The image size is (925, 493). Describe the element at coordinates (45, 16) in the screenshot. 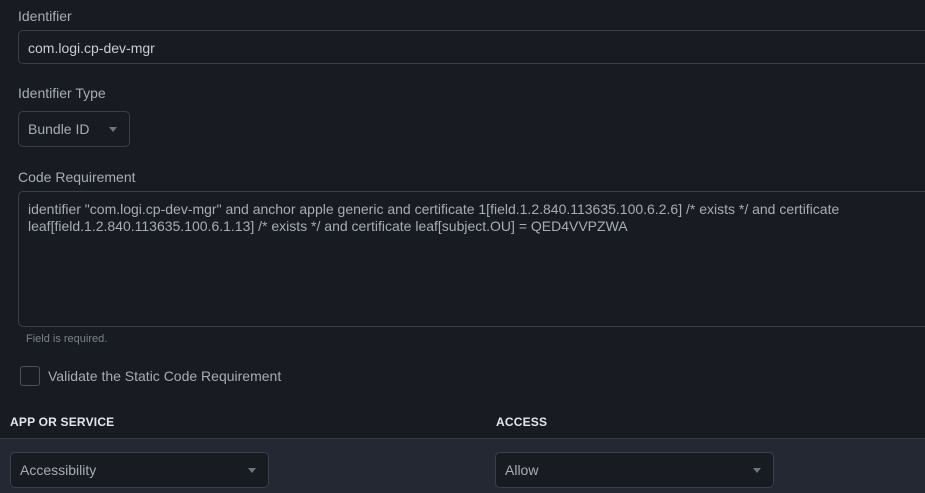

I see `identifier-label: Identifier` at that location.